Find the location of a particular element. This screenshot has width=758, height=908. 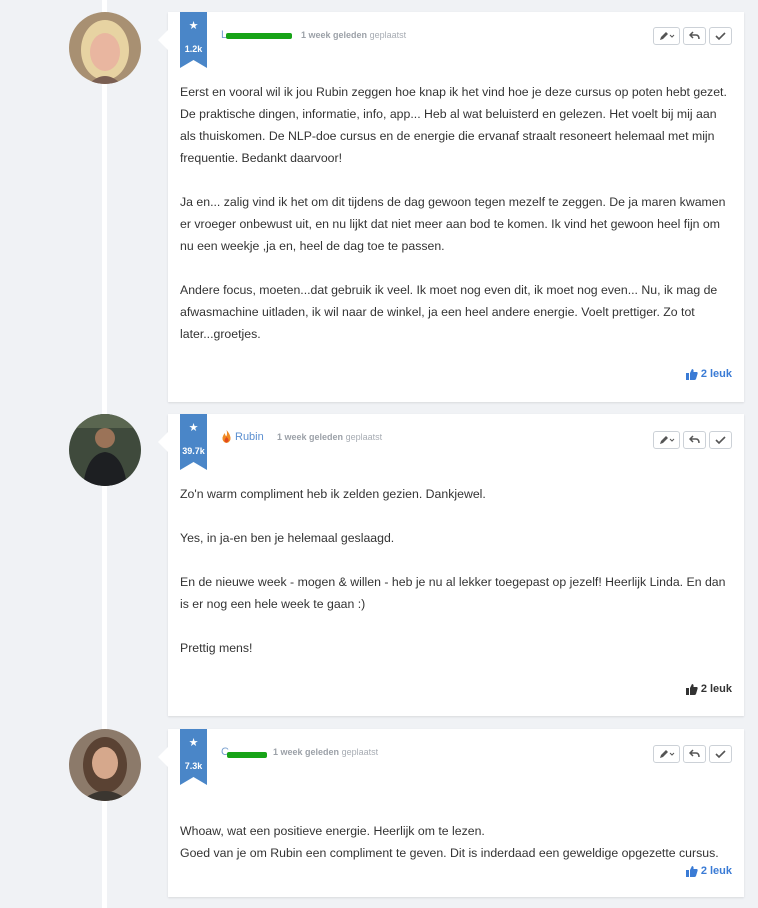

author-name: Rubin is located at coordinates (249, 437).